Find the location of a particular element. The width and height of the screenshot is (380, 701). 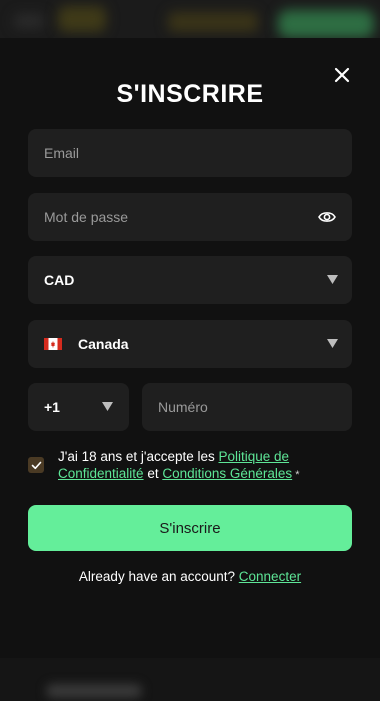

password-placeholder: Mot de passe is located at coordinates (86, 217).